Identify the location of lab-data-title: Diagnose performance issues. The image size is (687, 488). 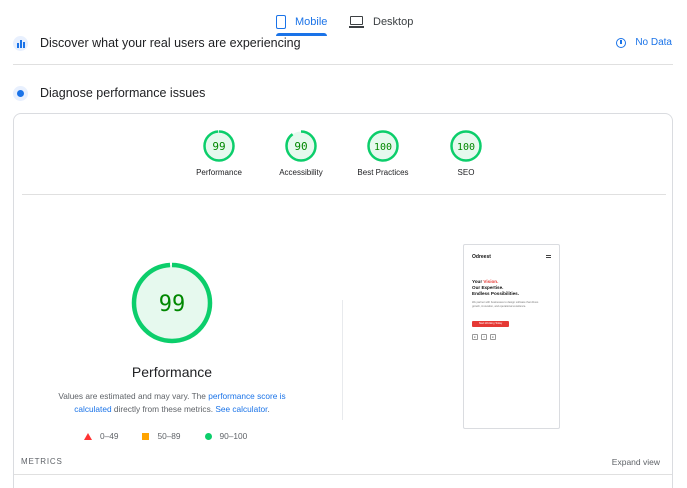
(123, 93).